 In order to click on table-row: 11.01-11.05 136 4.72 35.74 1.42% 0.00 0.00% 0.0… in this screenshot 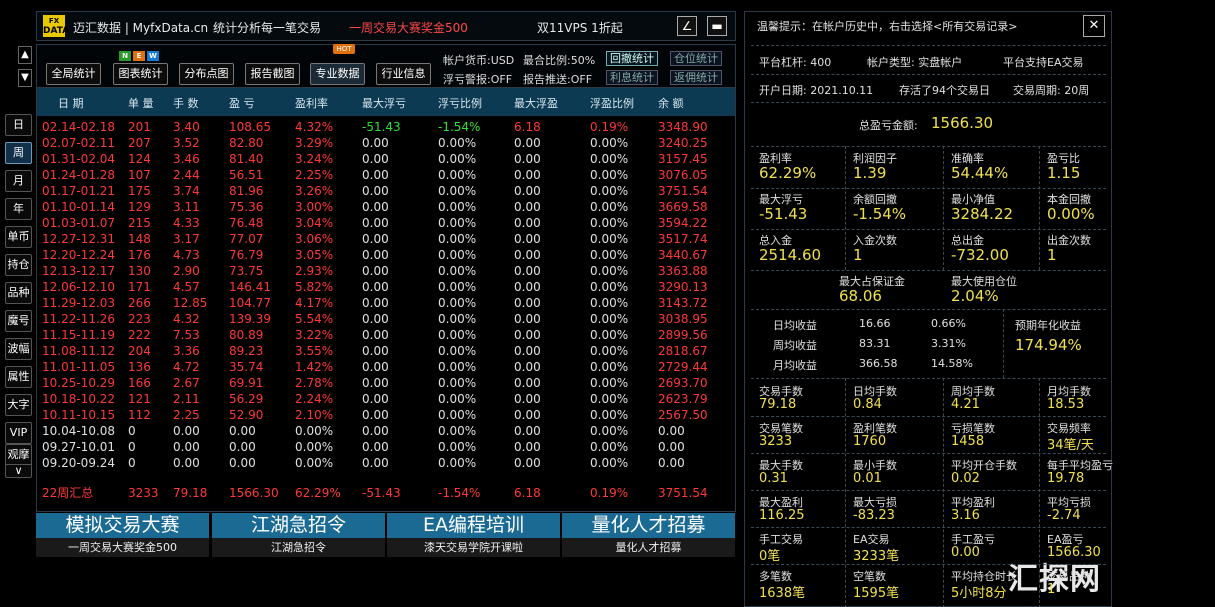, I will do `click(386, 367)`.